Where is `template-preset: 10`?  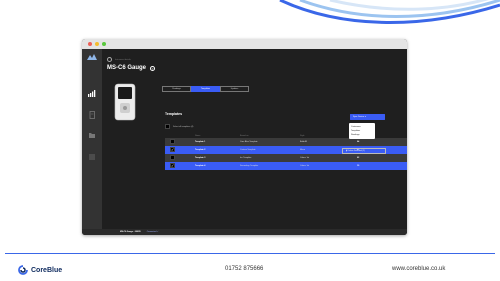 template-preset: 10 is located at coordinates (358, 165).